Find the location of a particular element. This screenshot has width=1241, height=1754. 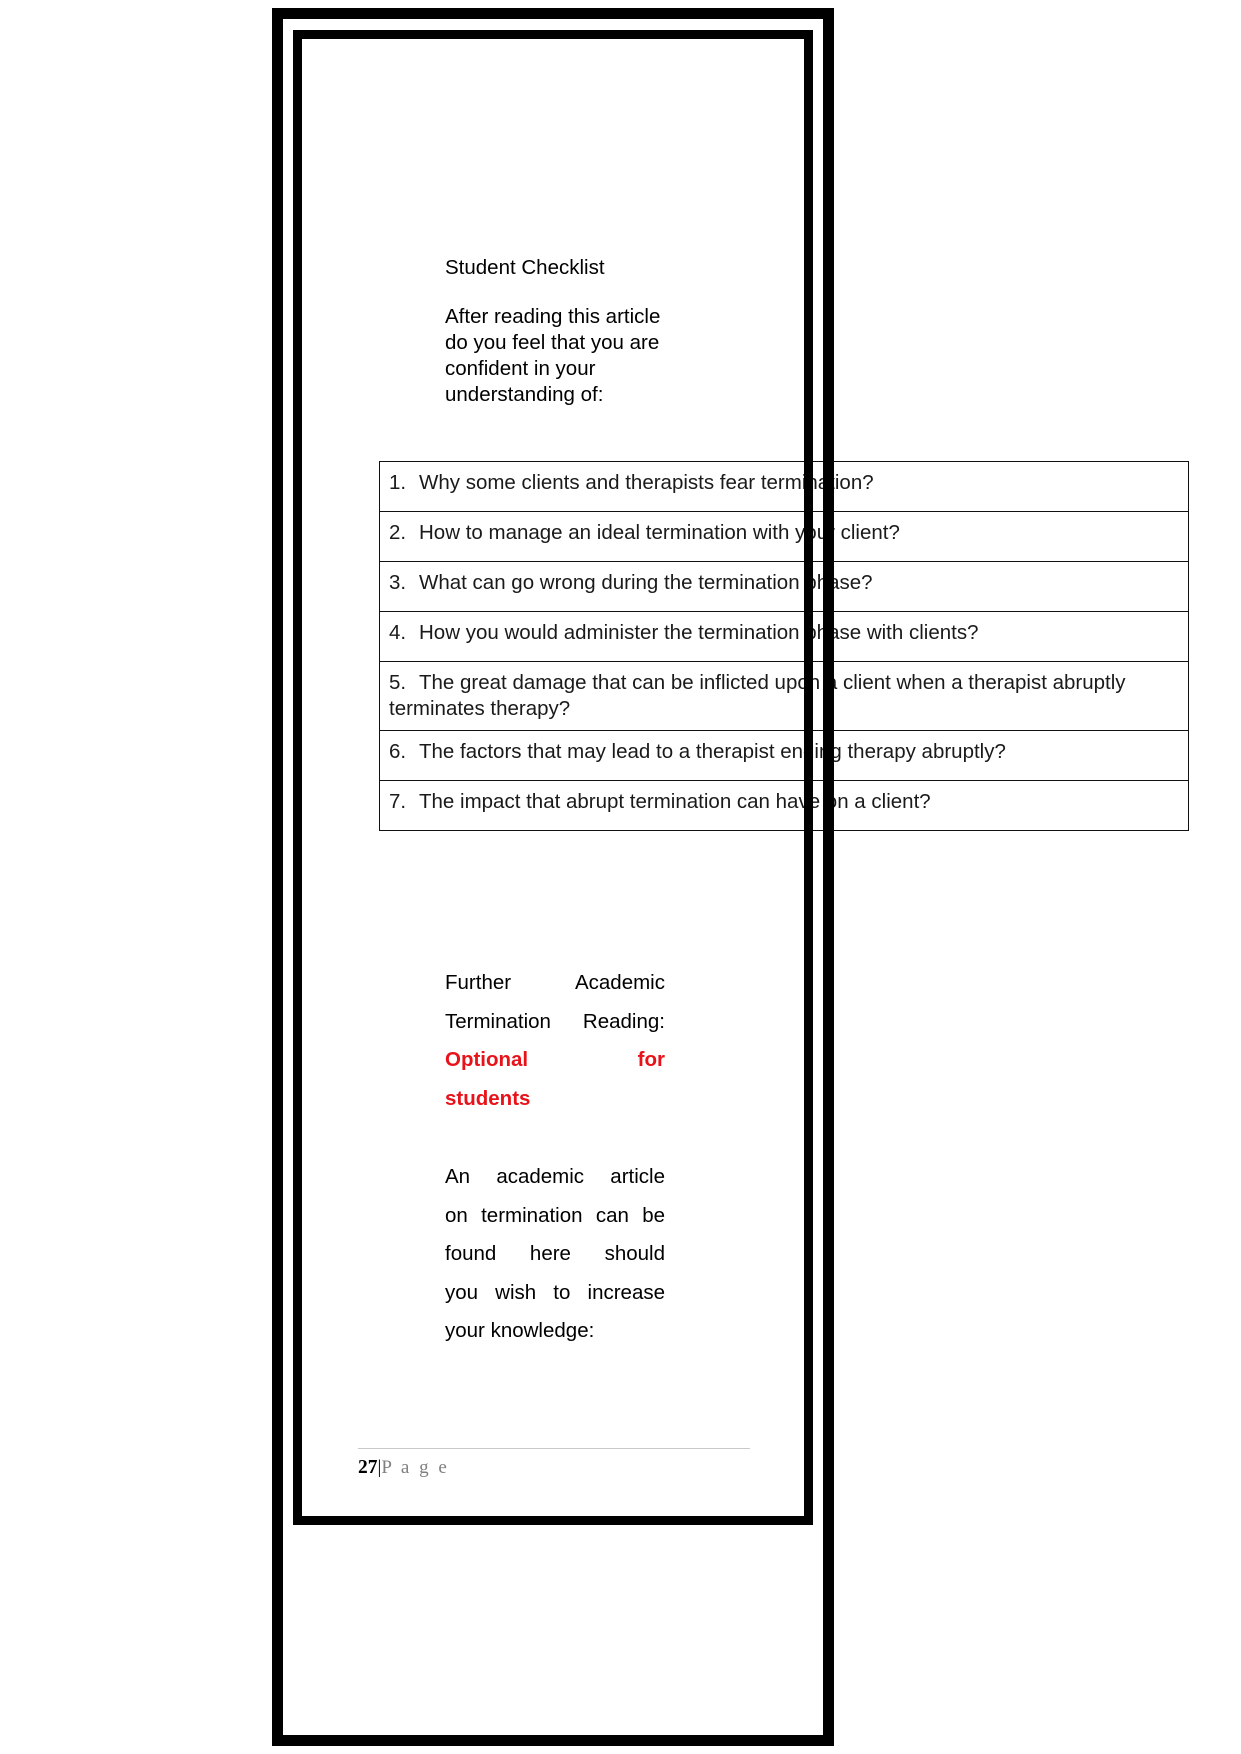

further-reading-line-1: Further Academic is located at coordinates (555, 982).